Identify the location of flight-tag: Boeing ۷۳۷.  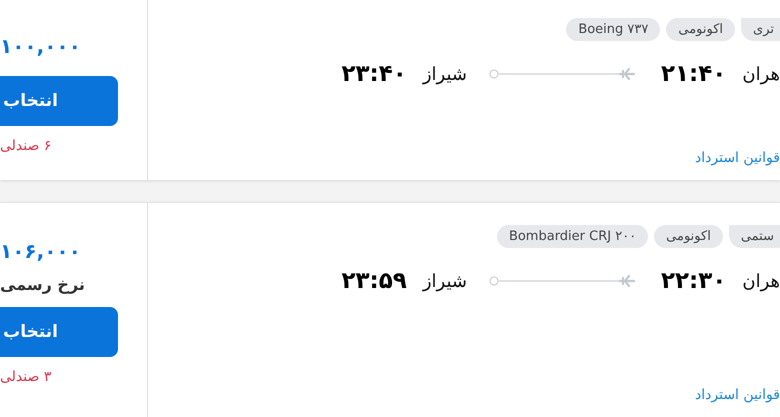
(613, 29).